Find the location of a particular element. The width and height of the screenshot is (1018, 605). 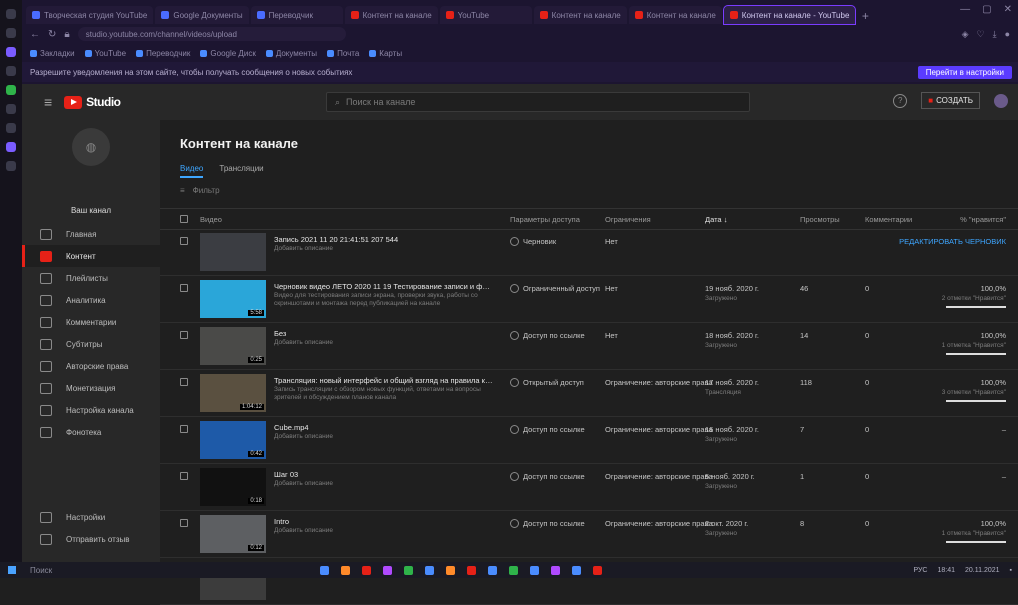

browser-tab: YouTube is located at coordinates (485, 15).